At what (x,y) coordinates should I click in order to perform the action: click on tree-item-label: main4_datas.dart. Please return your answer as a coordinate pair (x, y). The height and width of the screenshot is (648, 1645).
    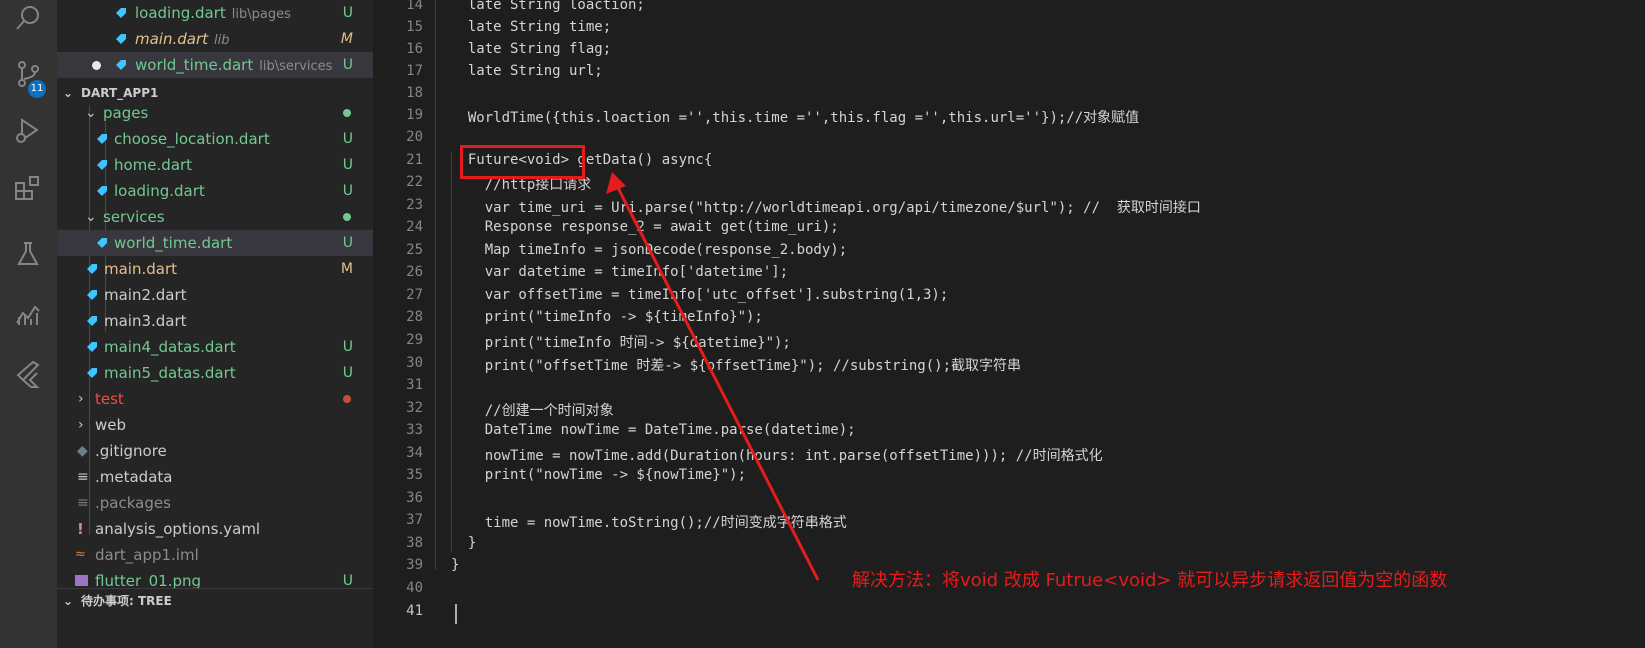
    Looking at the image, I should click on (170, 347).